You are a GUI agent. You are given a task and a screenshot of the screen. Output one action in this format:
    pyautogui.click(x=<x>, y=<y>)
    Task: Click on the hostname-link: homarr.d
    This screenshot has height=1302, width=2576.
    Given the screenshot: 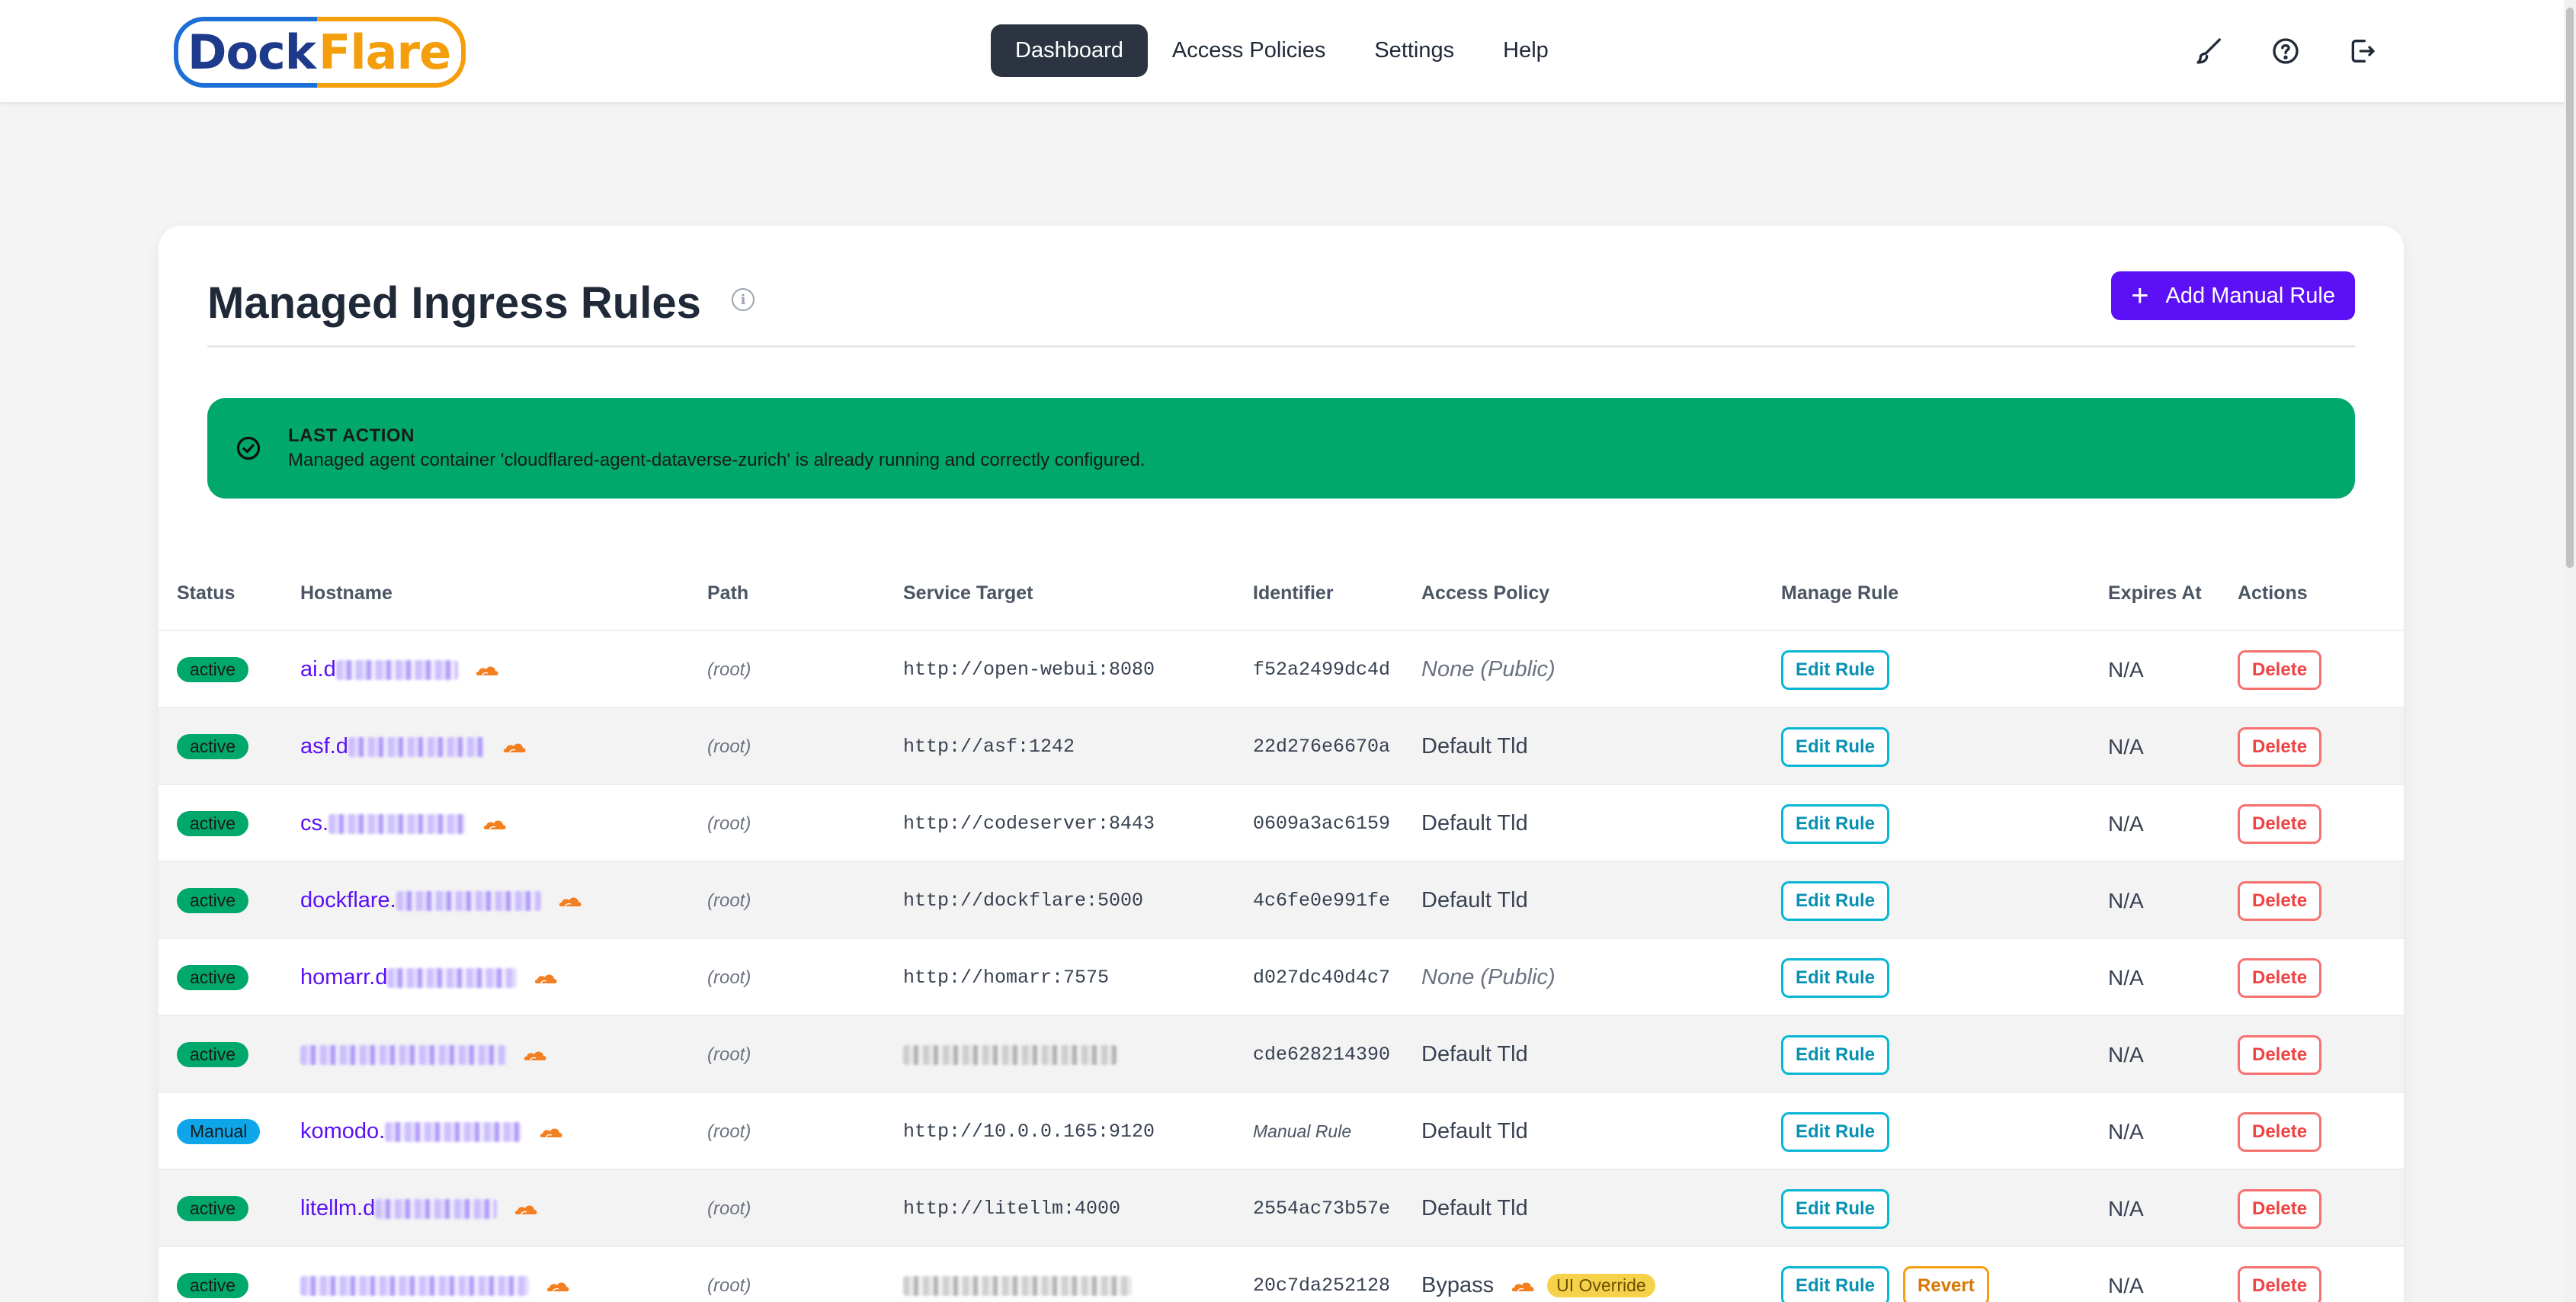 What is the action you would take?
    pyautogui.click(x=429, y=977)
    